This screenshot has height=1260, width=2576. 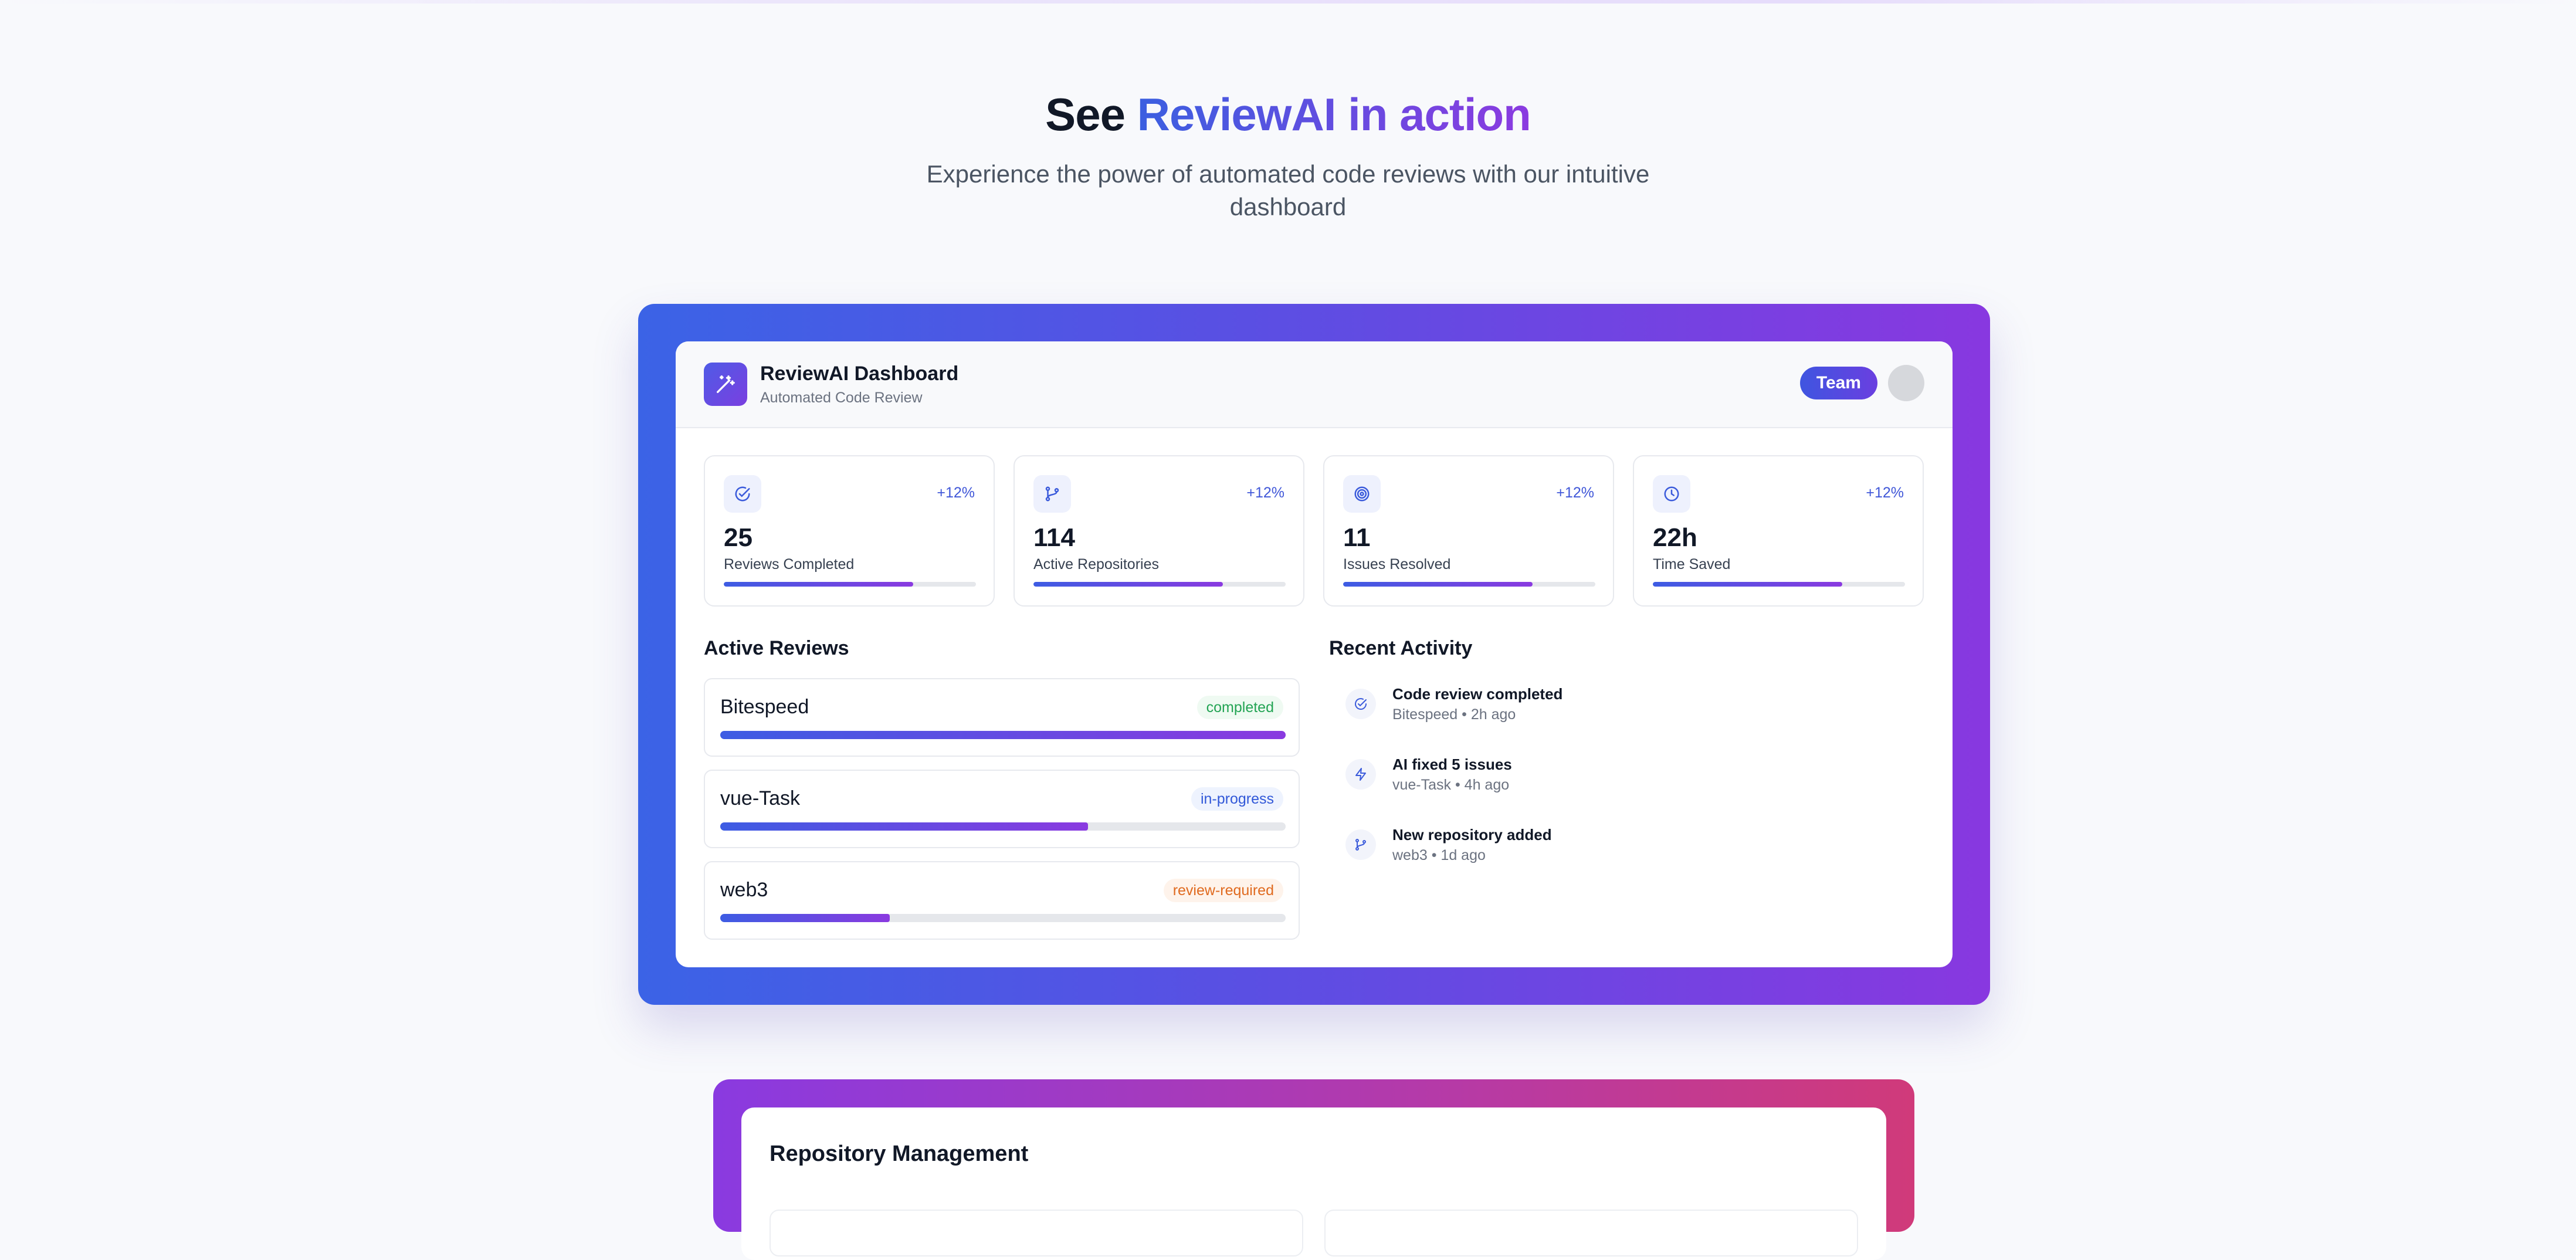 I want to click on status-badge: completed, so click(x=1240, y=707).